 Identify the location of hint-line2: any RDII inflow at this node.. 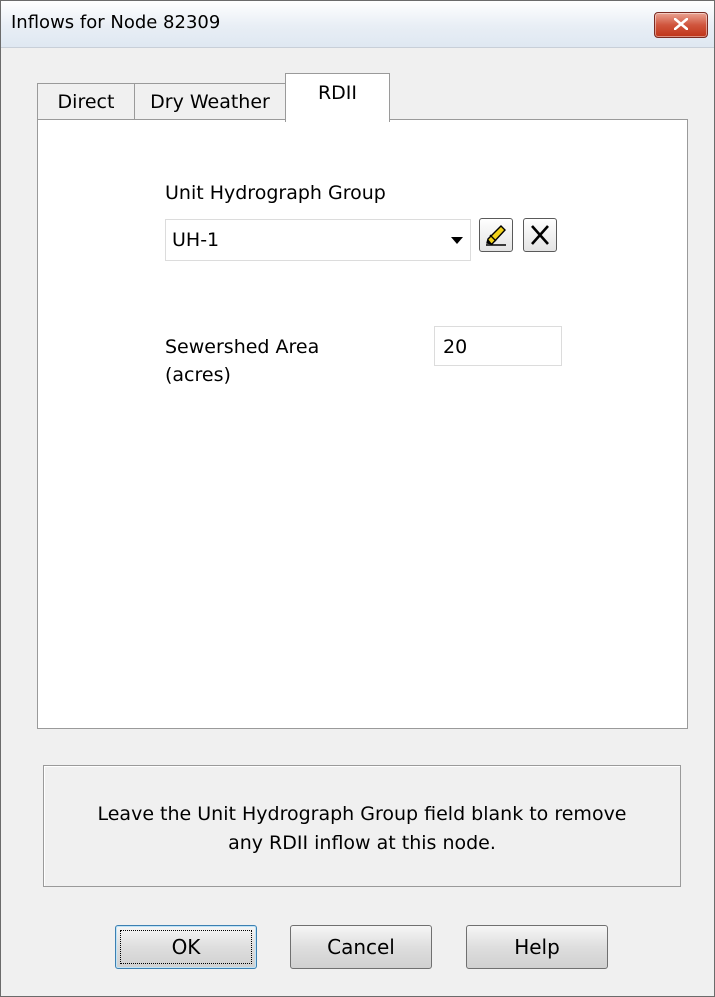
(362, 843).